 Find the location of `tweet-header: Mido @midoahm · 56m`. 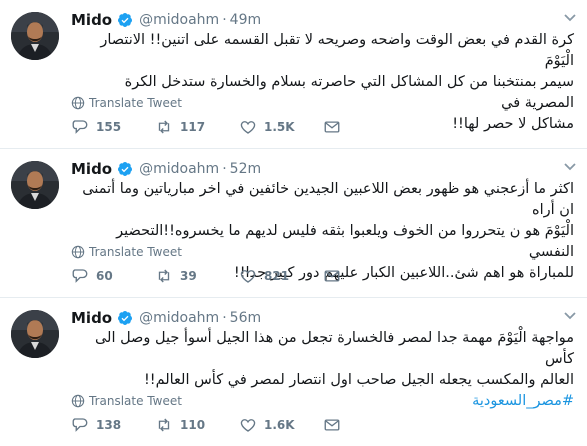

tweet-header: Mido @midoahm · 56m is located at coordinates (166, 318).